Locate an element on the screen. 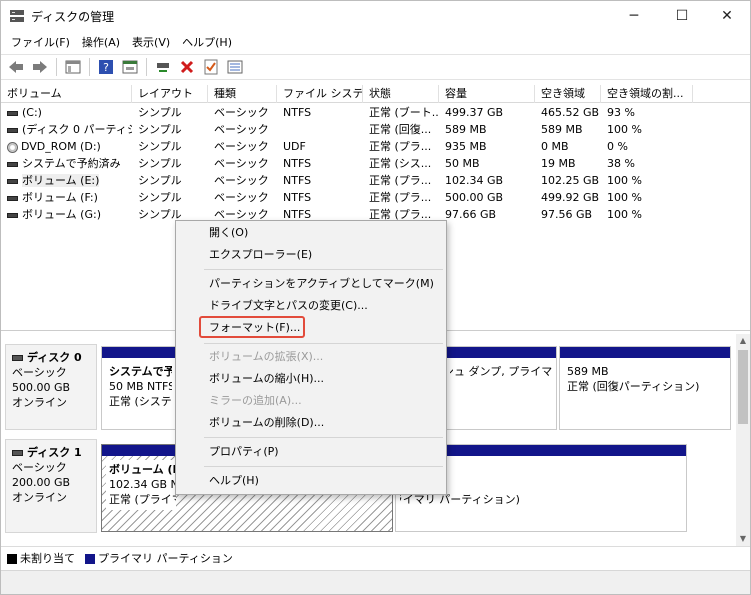  scroll-thumb is located at coordinates (743, 387).